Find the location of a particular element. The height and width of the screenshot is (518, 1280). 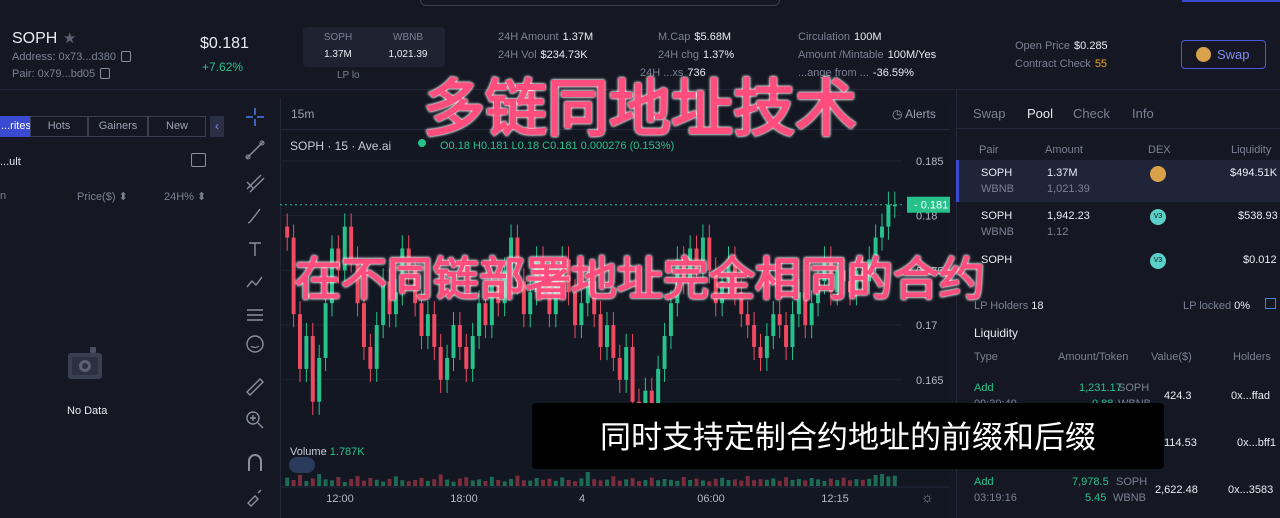

x-tick-label: 18:00 is located at coordinates (464, 499).